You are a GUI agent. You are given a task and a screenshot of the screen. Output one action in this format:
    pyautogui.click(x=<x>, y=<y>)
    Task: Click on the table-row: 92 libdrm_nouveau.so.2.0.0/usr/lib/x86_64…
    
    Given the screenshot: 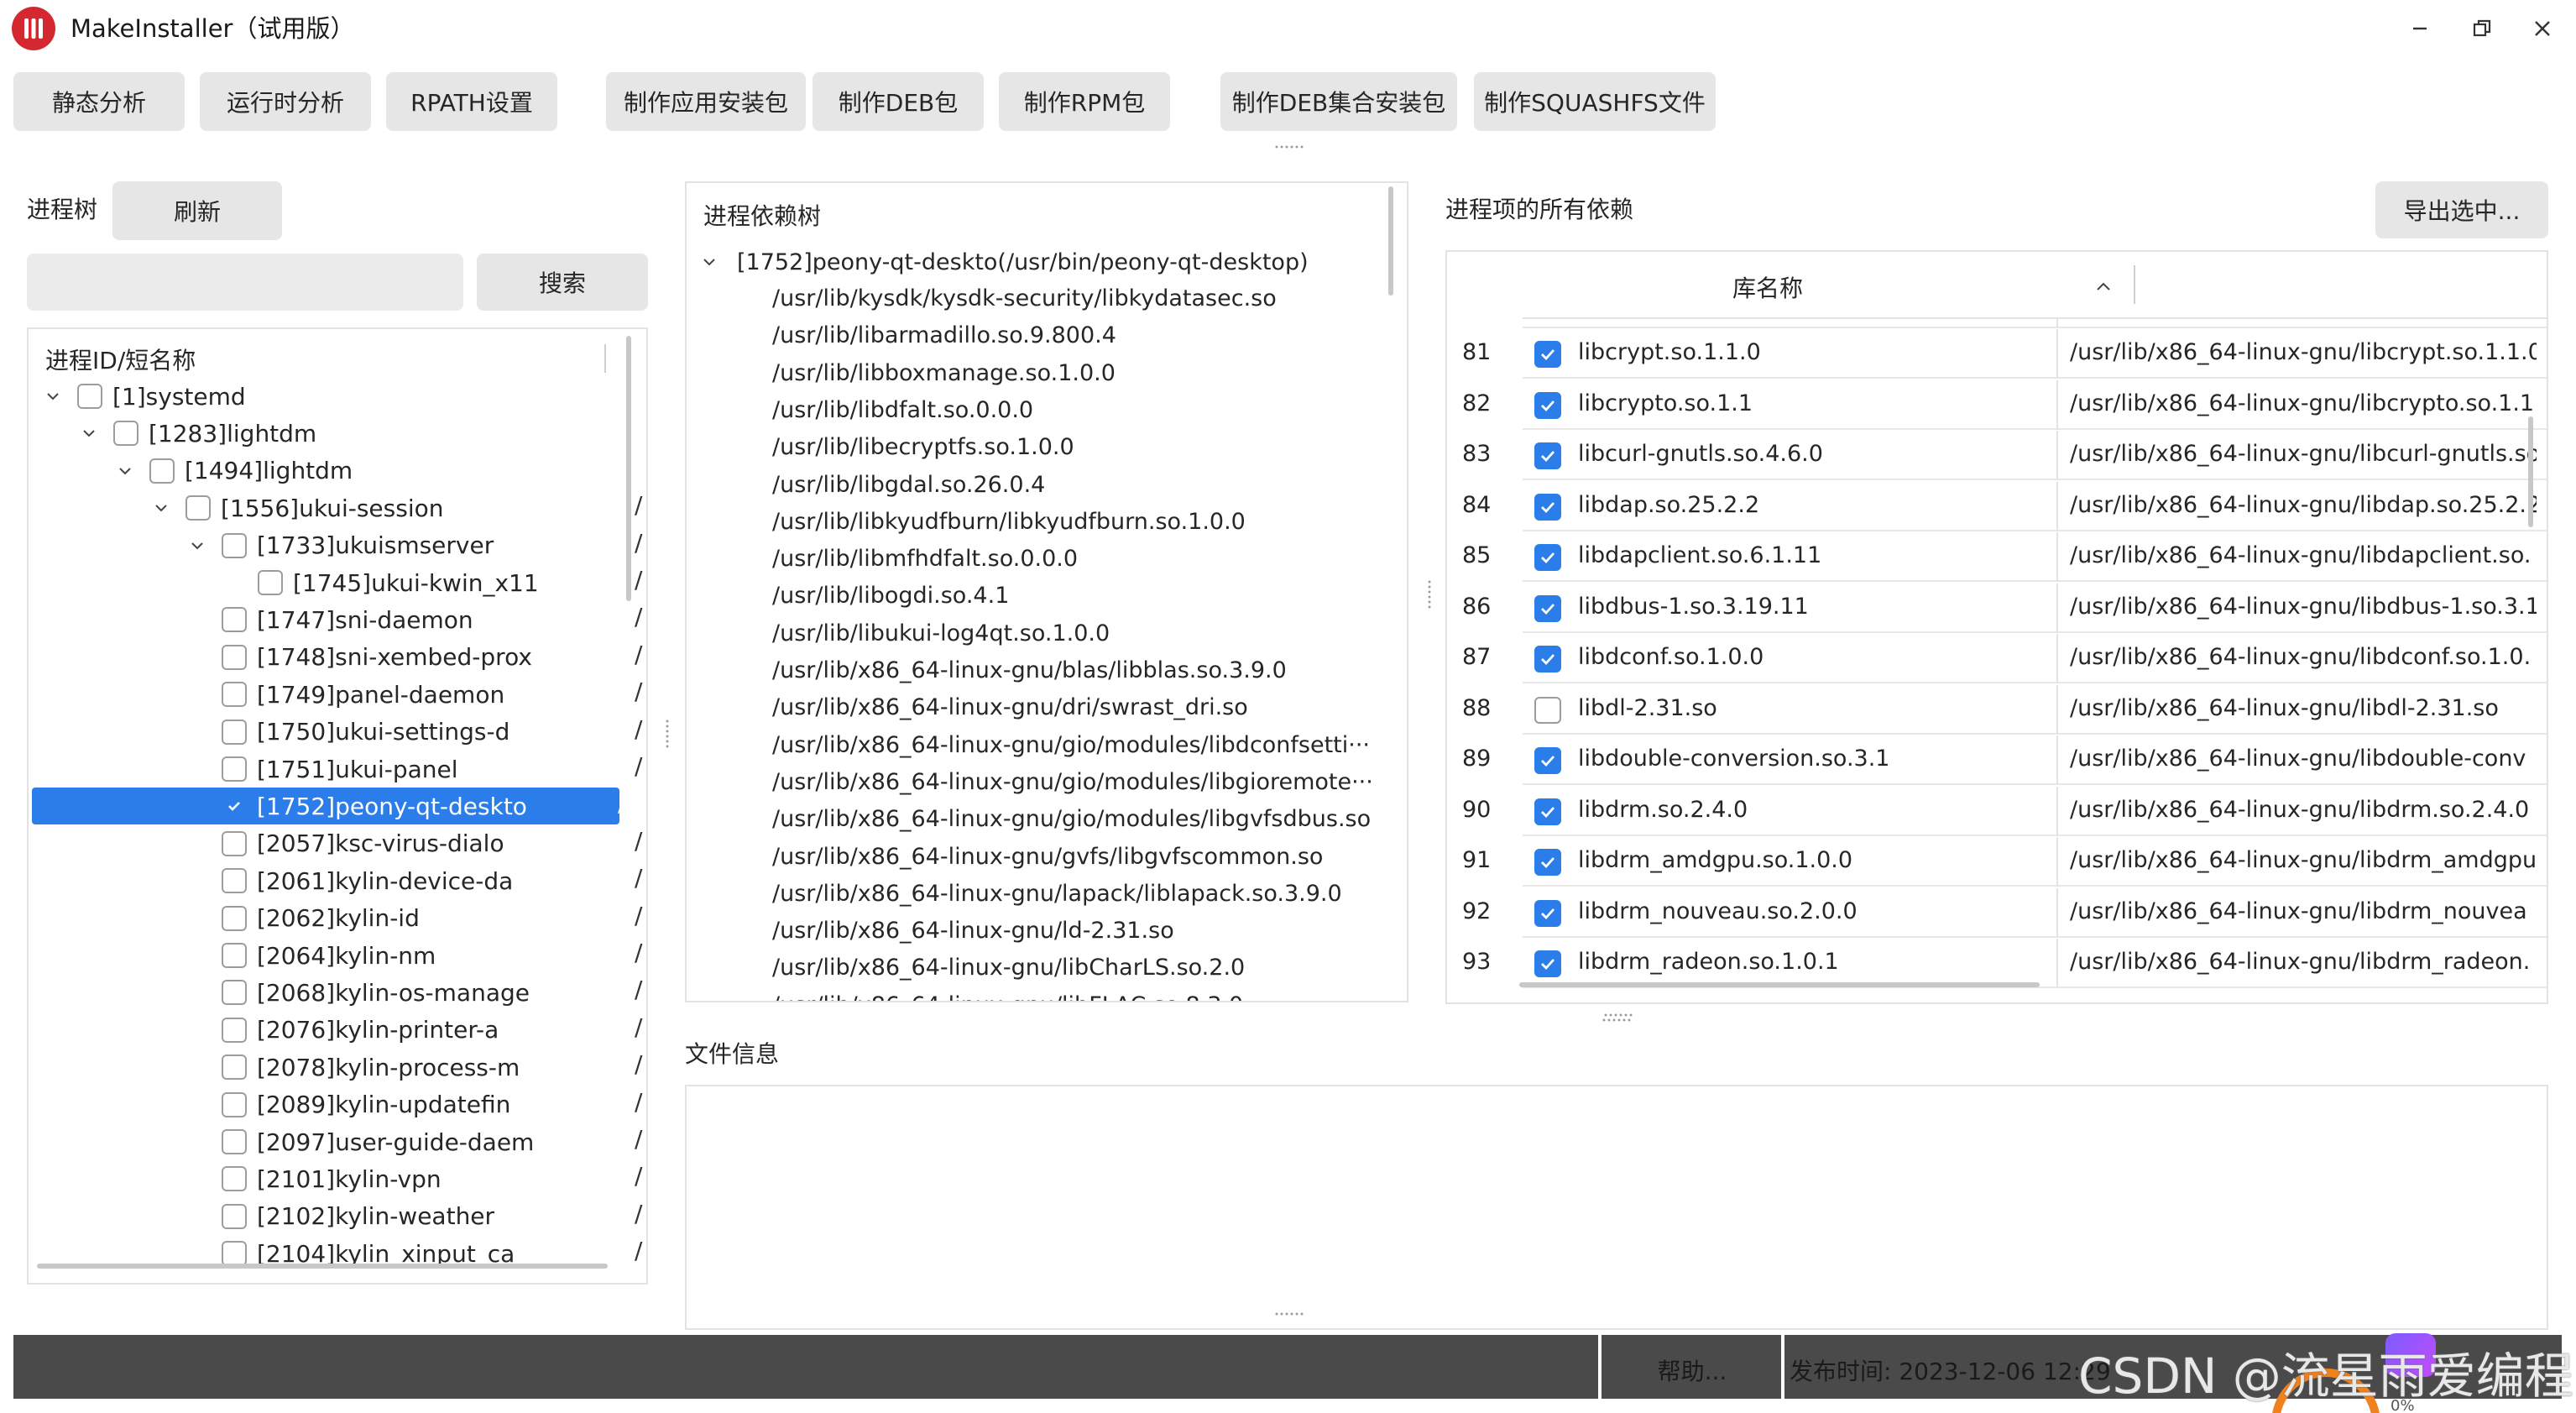 What is the action you would take?
    pyautogui.click(x=1997, y=913)
    